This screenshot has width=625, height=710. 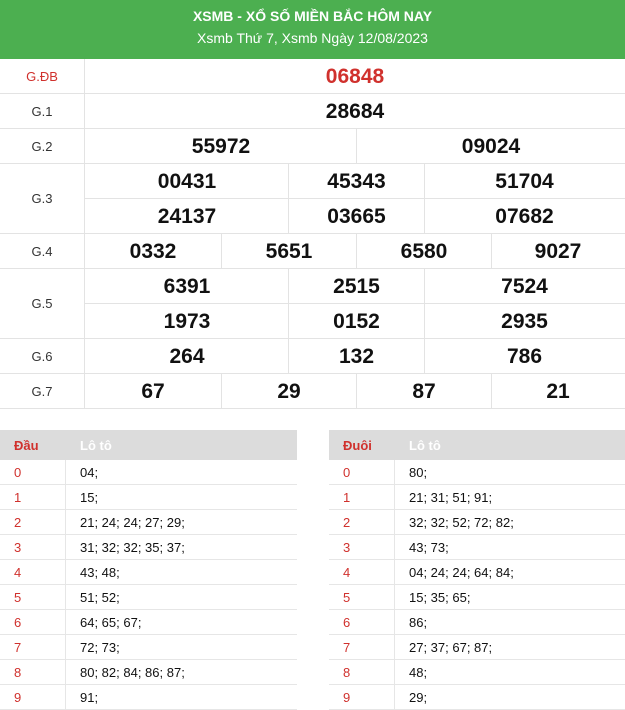 I want to click on row-values: 31; 32; 32; 35; 37;, so click(x=132, y=547).